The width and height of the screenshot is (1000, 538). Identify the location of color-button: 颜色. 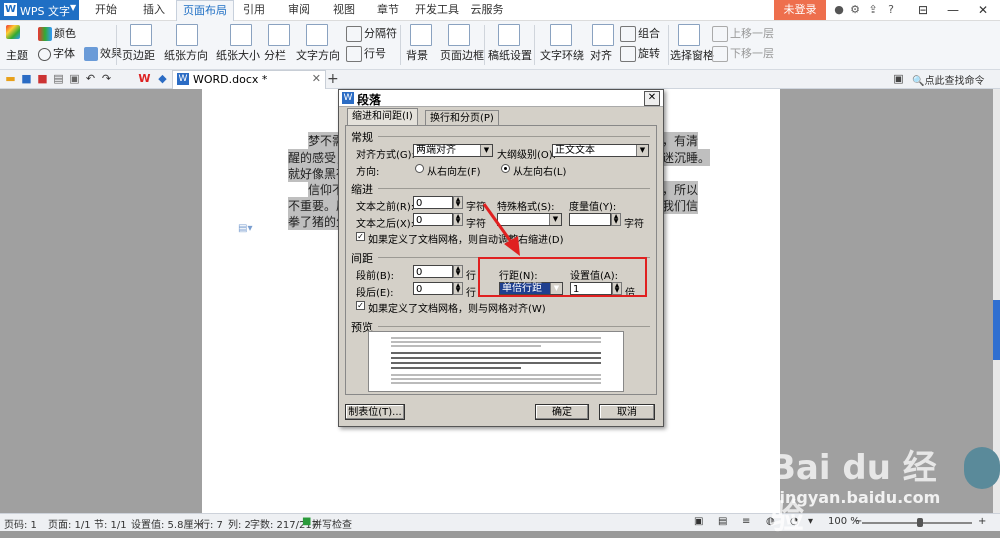
(57, 33).